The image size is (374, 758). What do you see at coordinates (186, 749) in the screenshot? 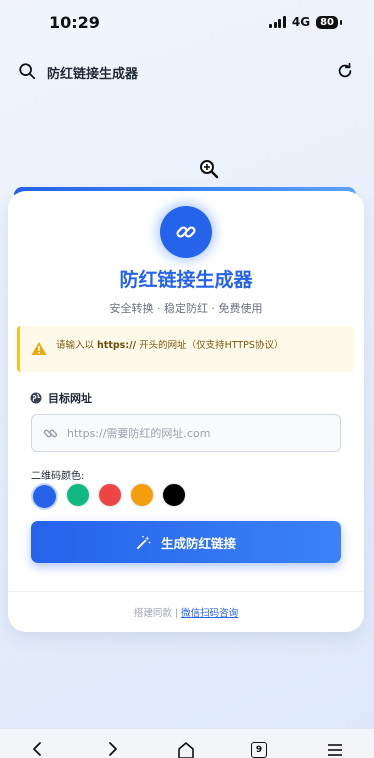
I see `home-icon` at bounding box center [186, 749].